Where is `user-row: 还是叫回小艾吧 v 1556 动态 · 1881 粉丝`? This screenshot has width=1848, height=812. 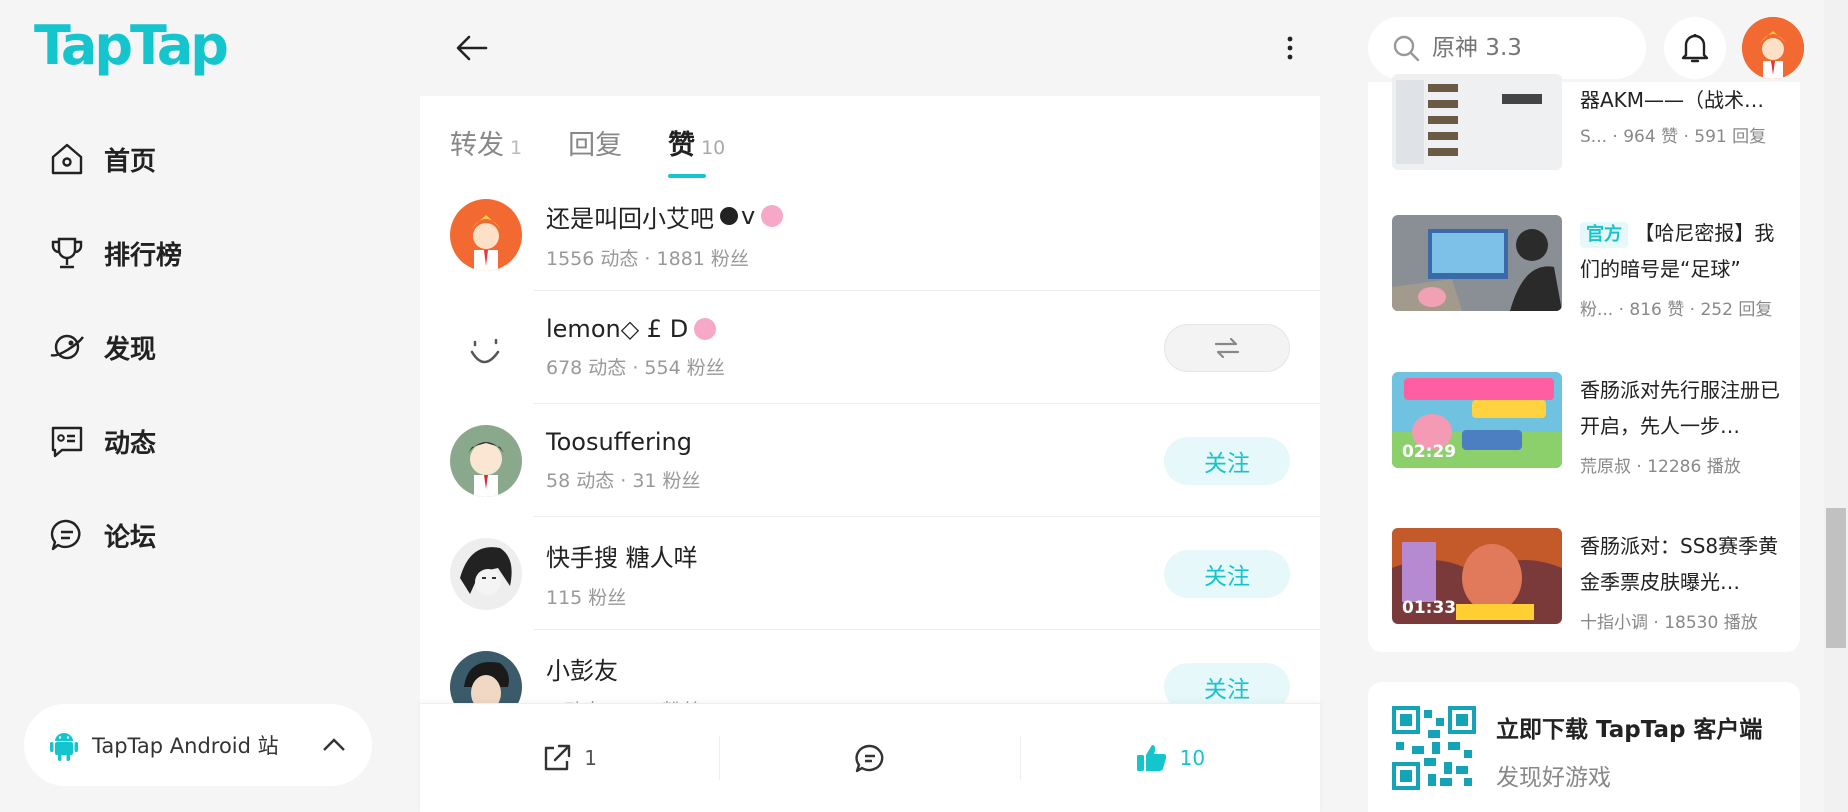 user-row: 还是叫回小艾吧 v 1556 动态 · 1881 粉丝 is located at coordinates (870, 234).